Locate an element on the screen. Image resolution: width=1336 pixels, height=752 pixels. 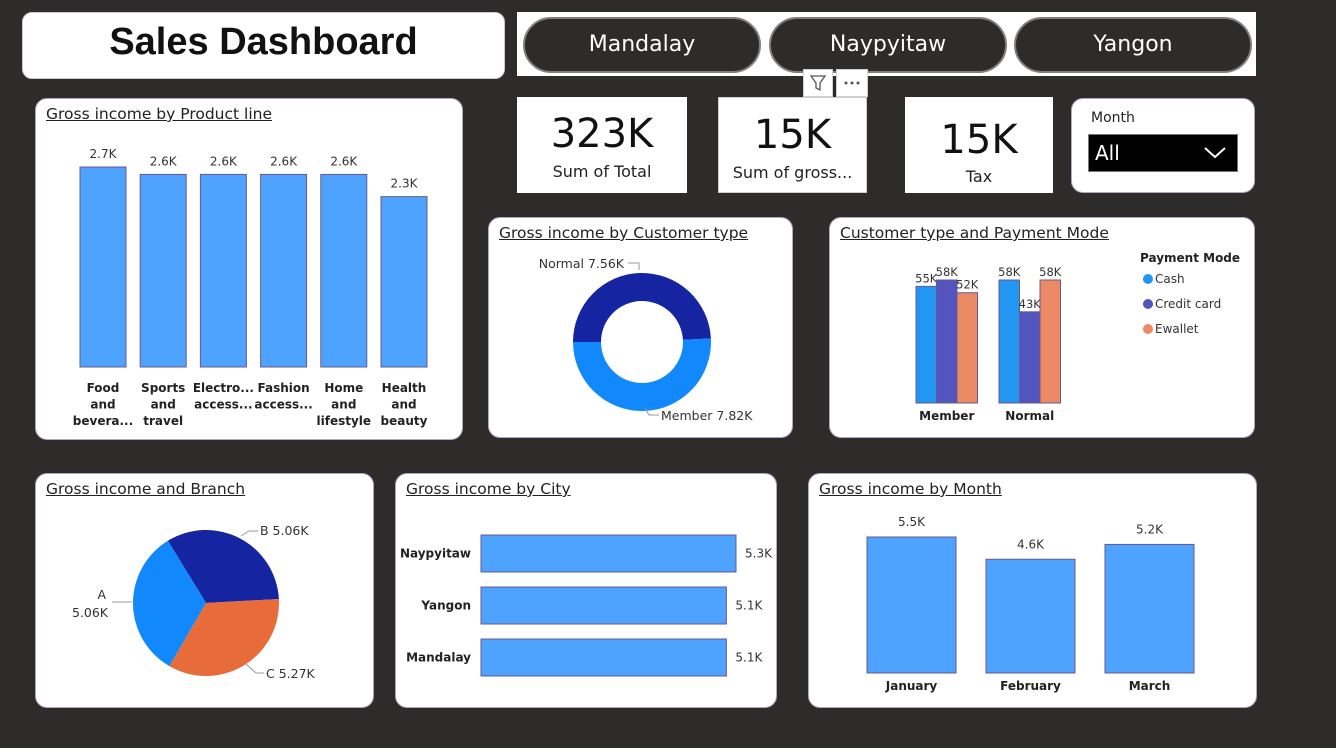
slice-normal is located at coordinates (642, 307).